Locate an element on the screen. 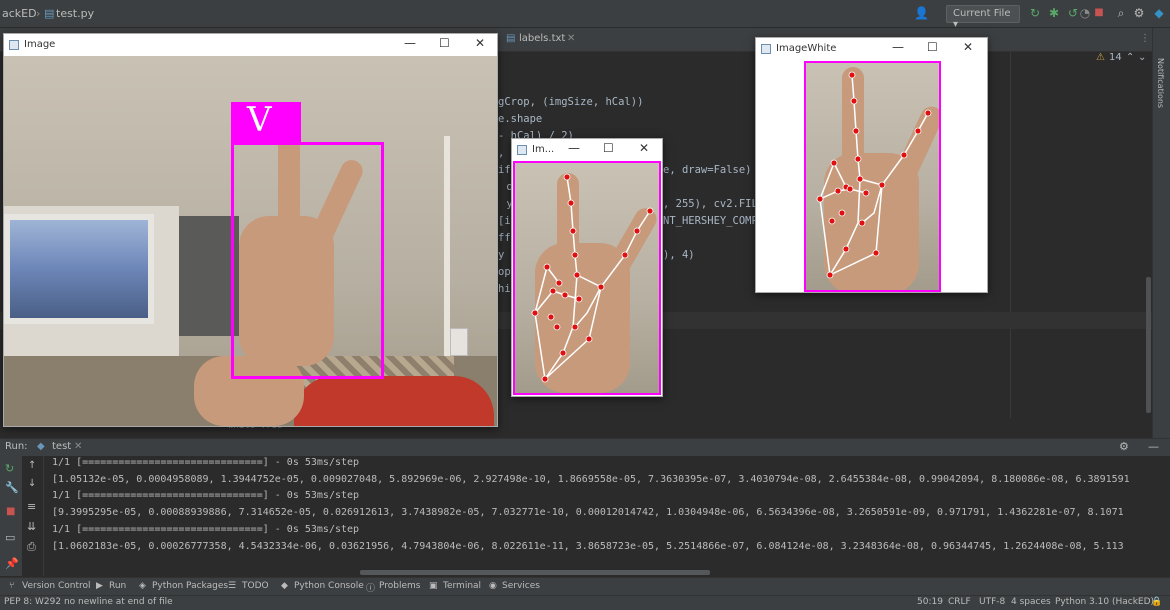 Image resolution: width=1170 pixels, height=610 pixels. code-line: [i is located at coordinates (504, 221).